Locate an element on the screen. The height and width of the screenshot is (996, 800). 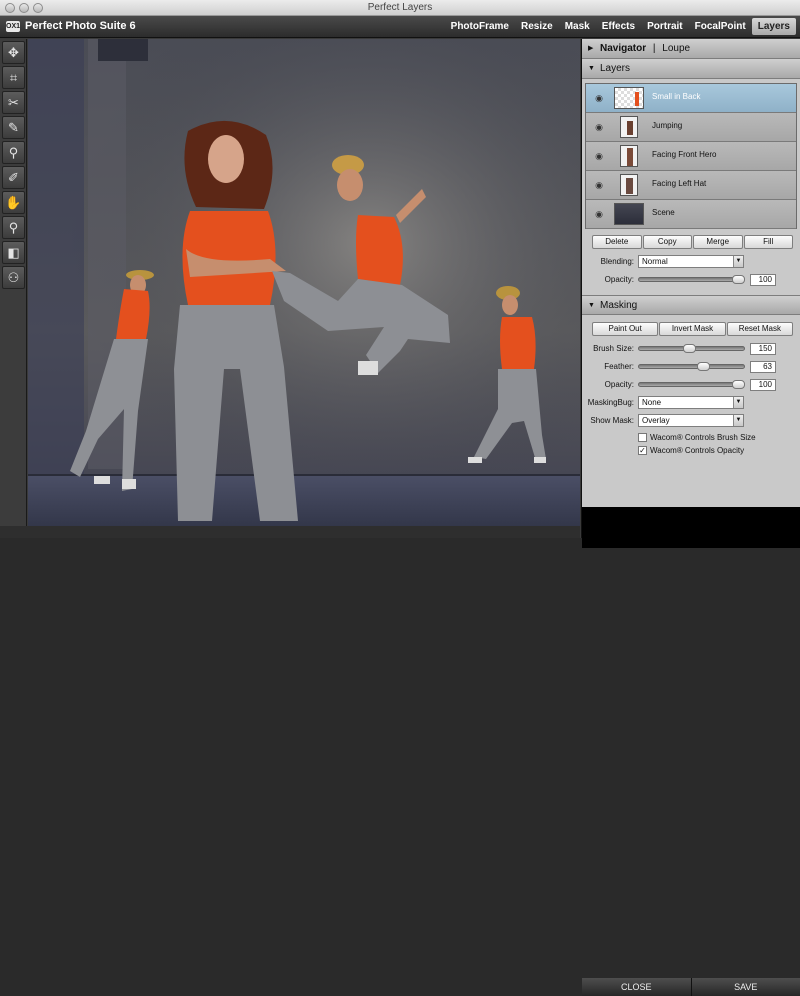
maskingbug-value: None is located at coordinates (651, 402).